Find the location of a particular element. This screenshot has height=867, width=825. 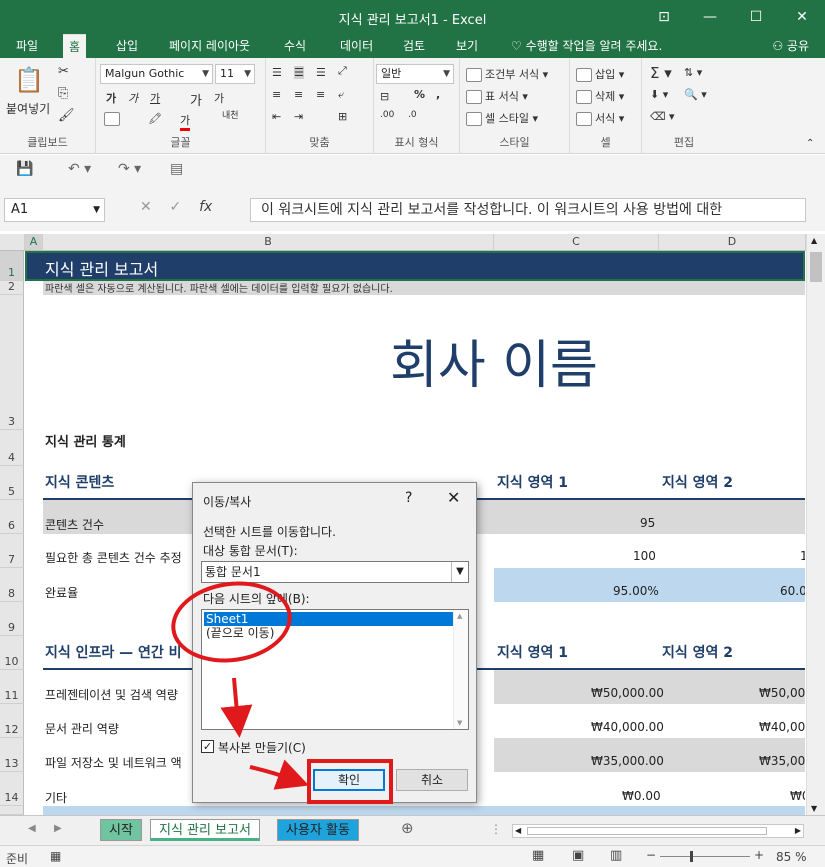

arrow-down is located at coordinates (236, 707).